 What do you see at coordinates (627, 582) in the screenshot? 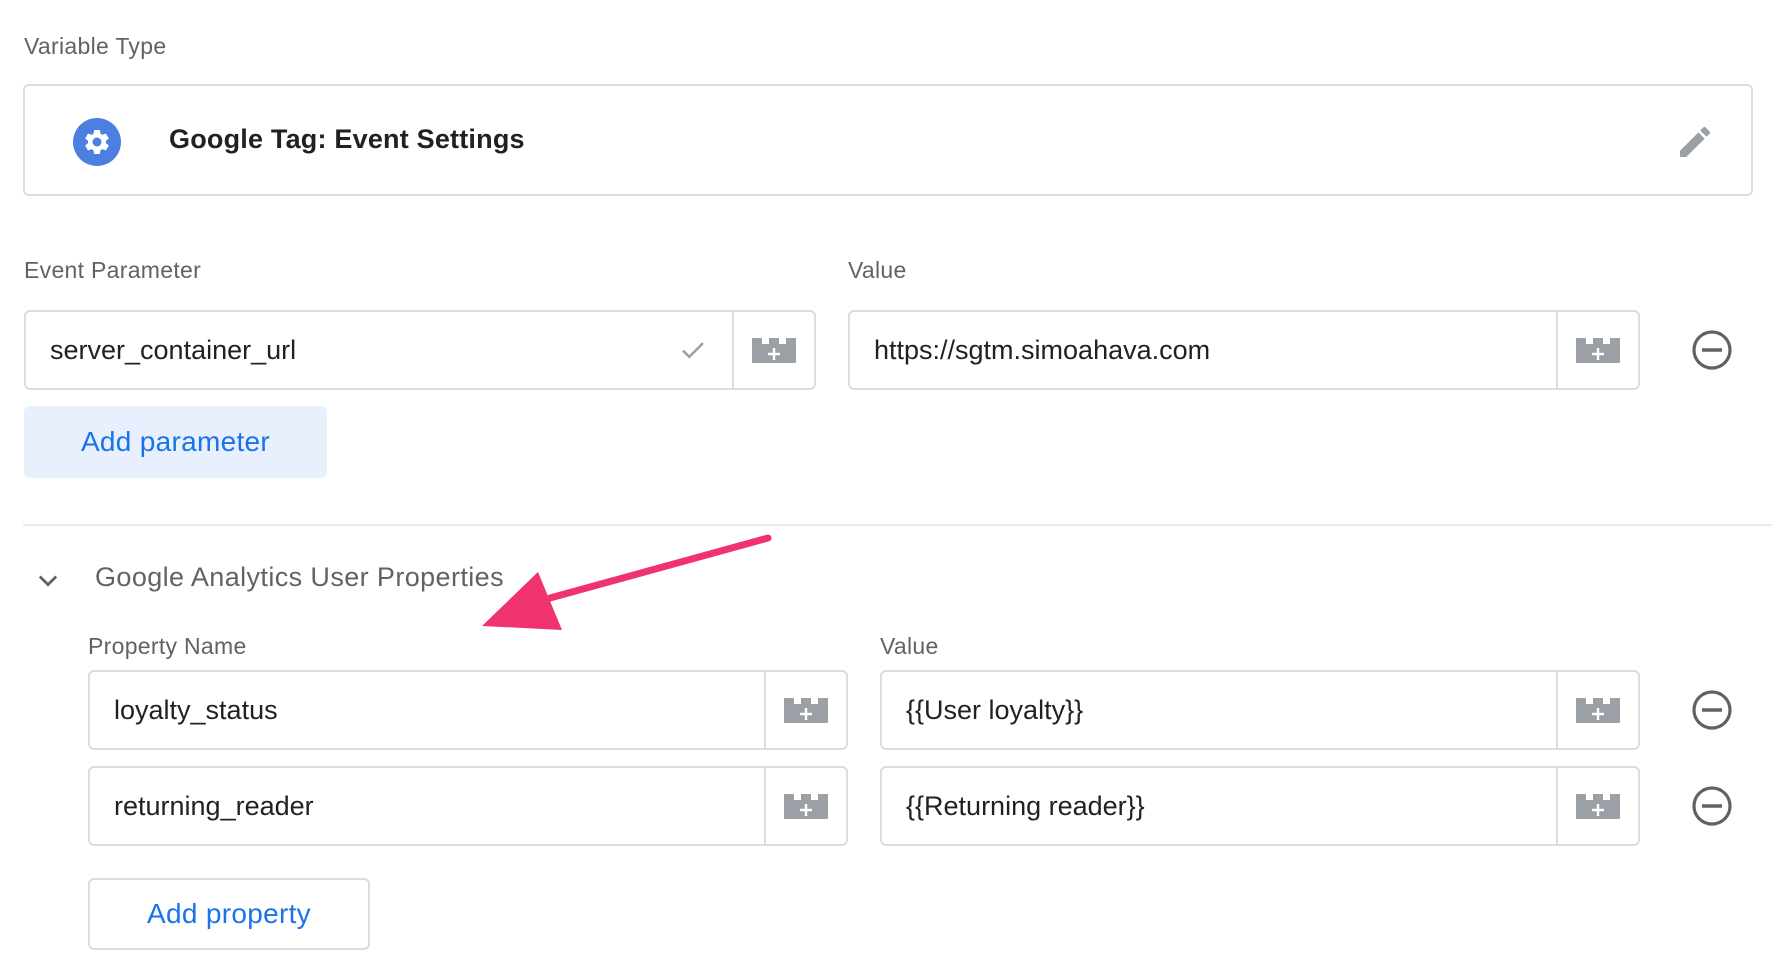
I see `annotation-arrow` at bounding box center [627, 582].